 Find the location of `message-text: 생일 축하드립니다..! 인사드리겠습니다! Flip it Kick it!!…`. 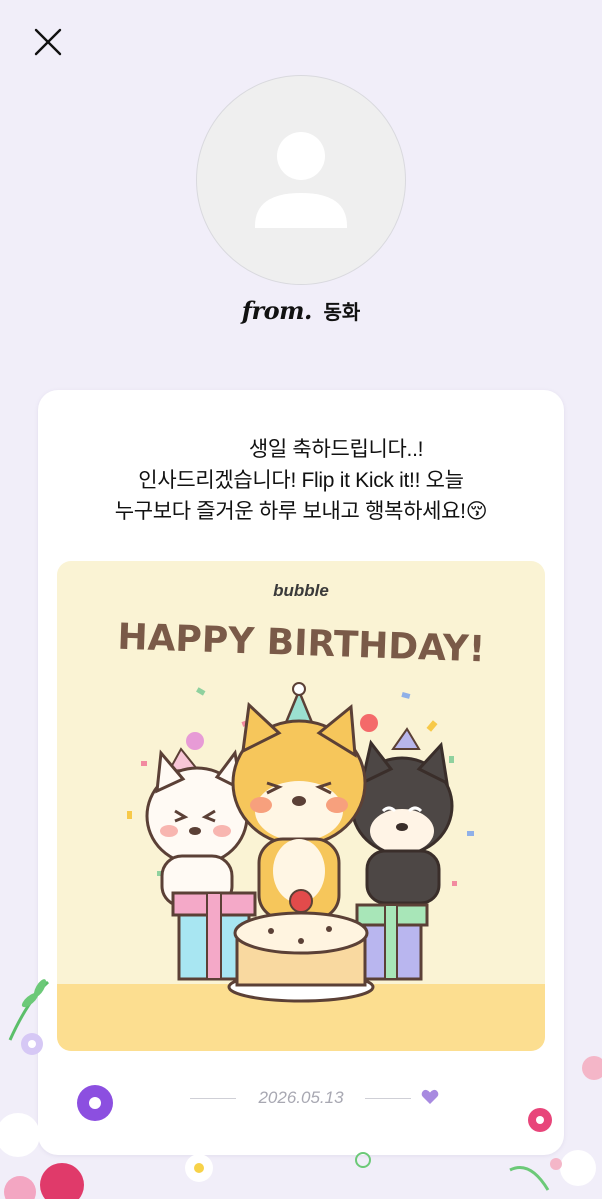

message-text: 생일 축하드립니다..! 인사드리겠습니다! Flip it Kick it!!… is located at coordinates (301, 480).